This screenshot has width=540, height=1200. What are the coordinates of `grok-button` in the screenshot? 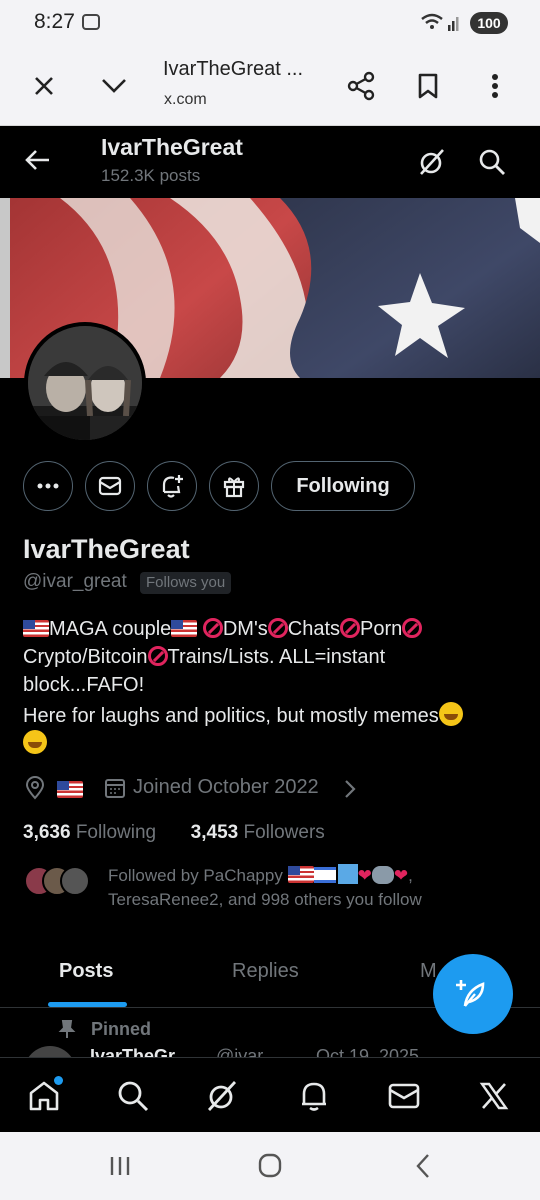 It's located at (432, 162).